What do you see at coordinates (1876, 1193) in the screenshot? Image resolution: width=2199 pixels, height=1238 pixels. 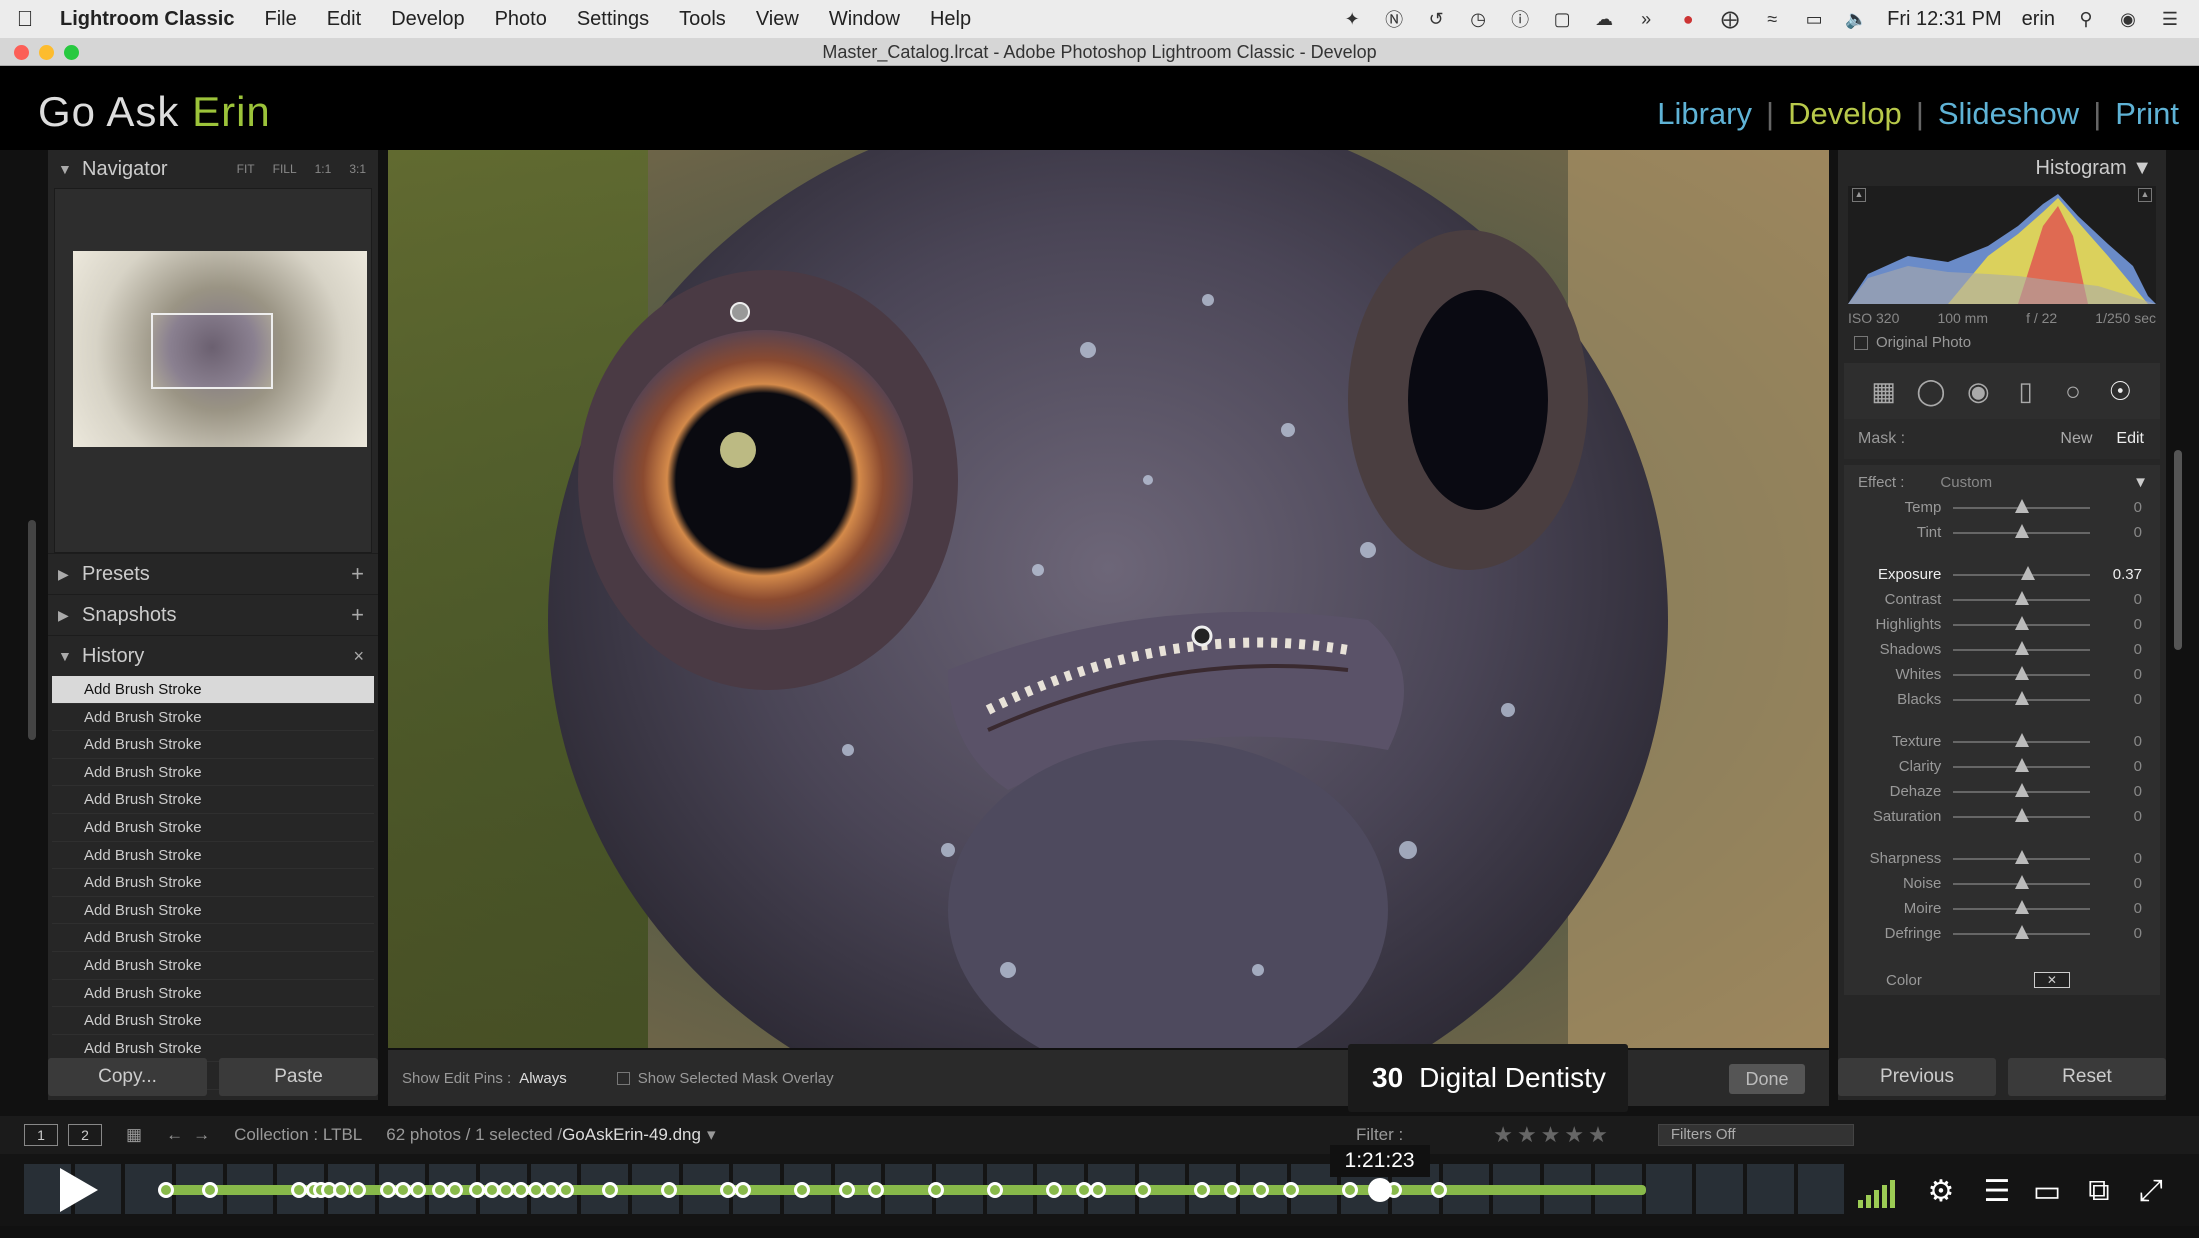 I see `volume-icon` at bounding box center [1876, 1193].